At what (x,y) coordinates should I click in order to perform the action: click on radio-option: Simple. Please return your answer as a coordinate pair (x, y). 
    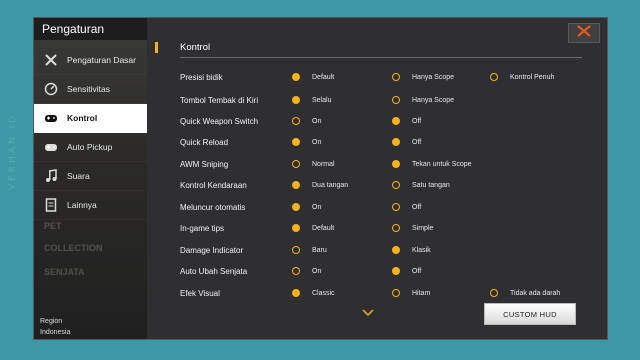
    Looking at the image, I should click on (412, 228).